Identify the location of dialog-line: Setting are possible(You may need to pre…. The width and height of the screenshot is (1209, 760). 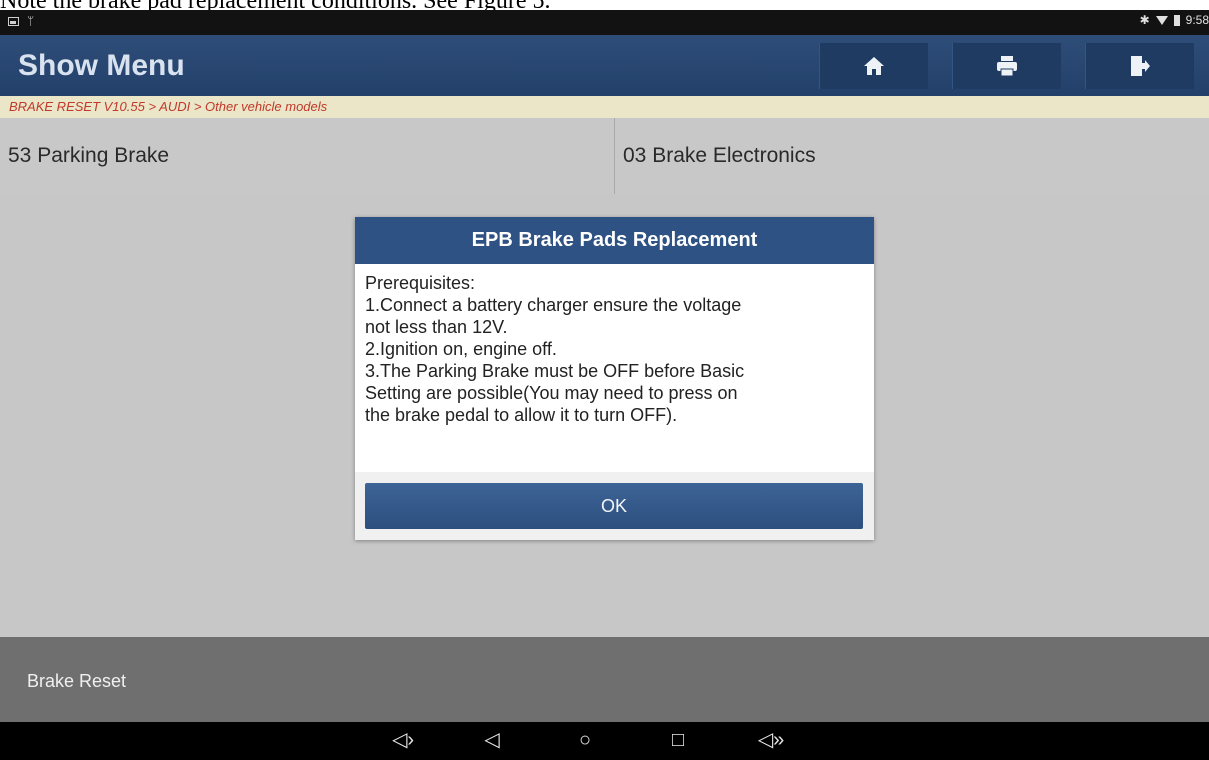
(551, 393).